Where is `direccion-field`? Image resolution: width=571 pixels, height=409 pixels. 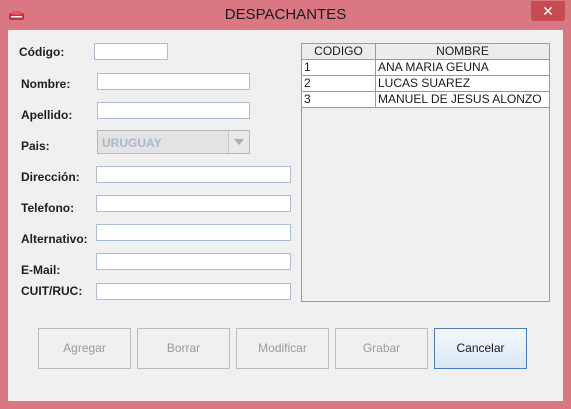
direccion-field is located at coordinates (193, 174).